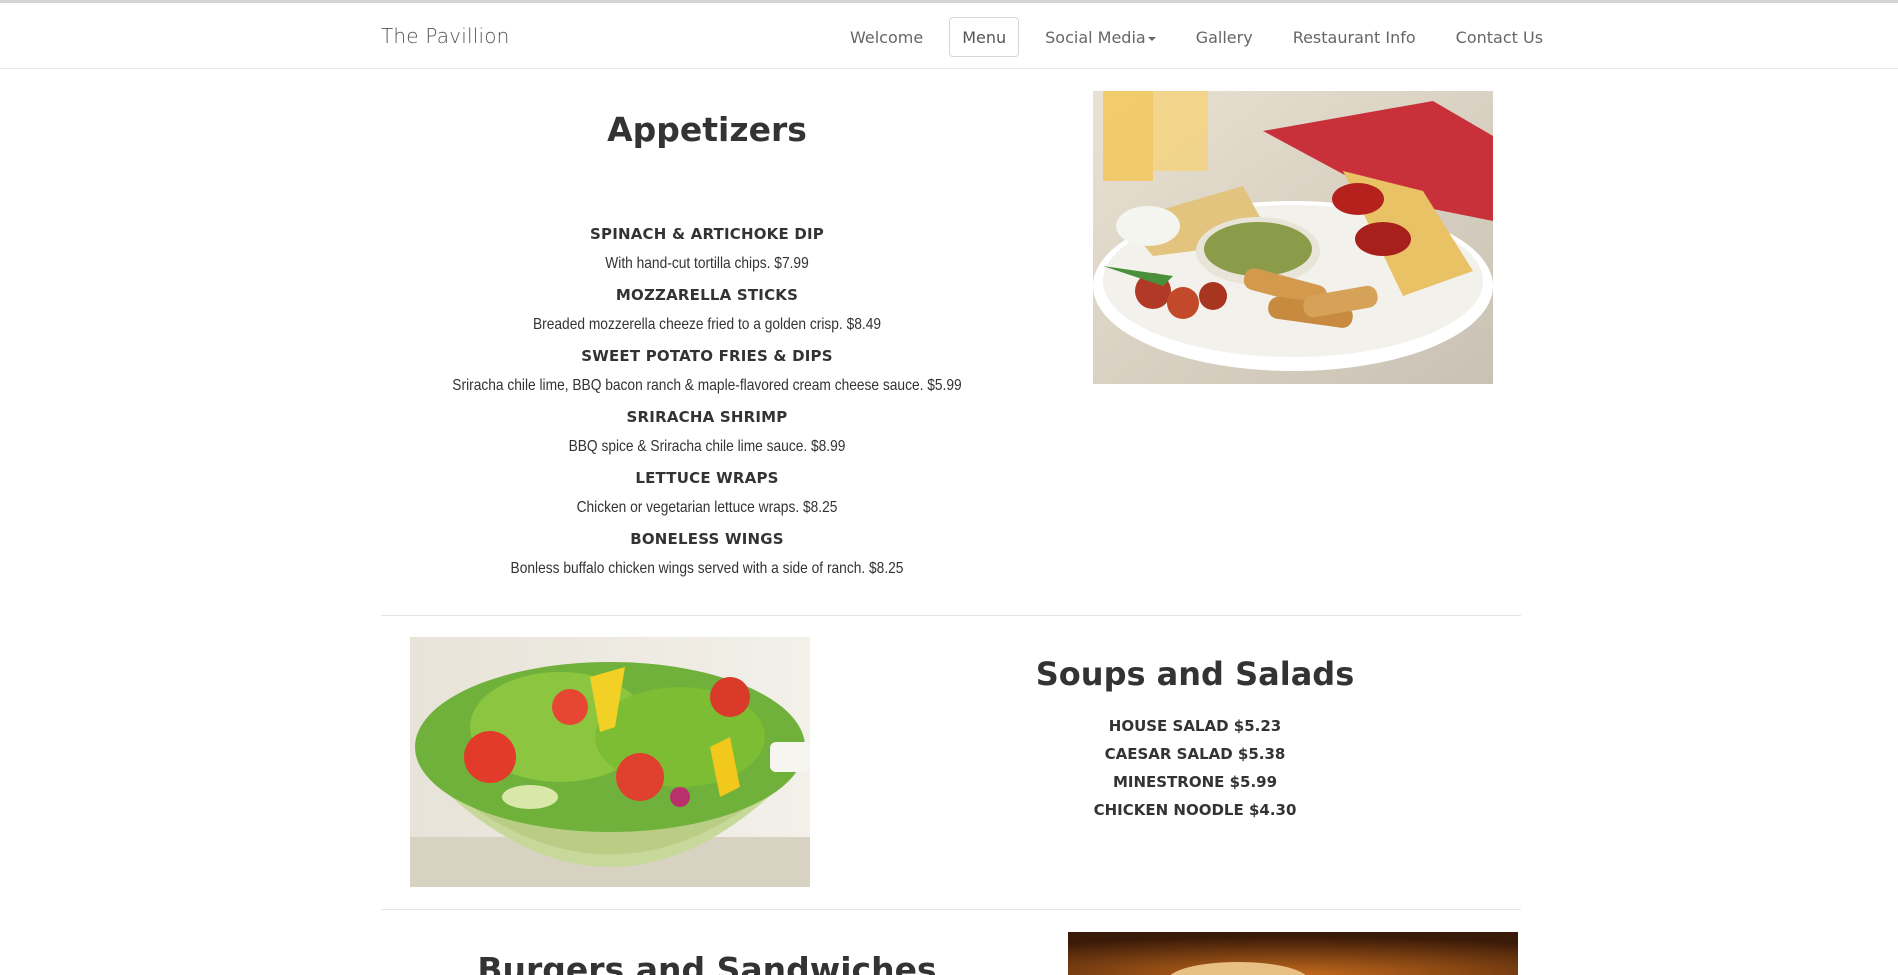 This screenshot has height=975, width=1898. Describe the element at coordinates (707, 129) in the screenshot. I see `appetizers-heading: Appetizers` at that location.